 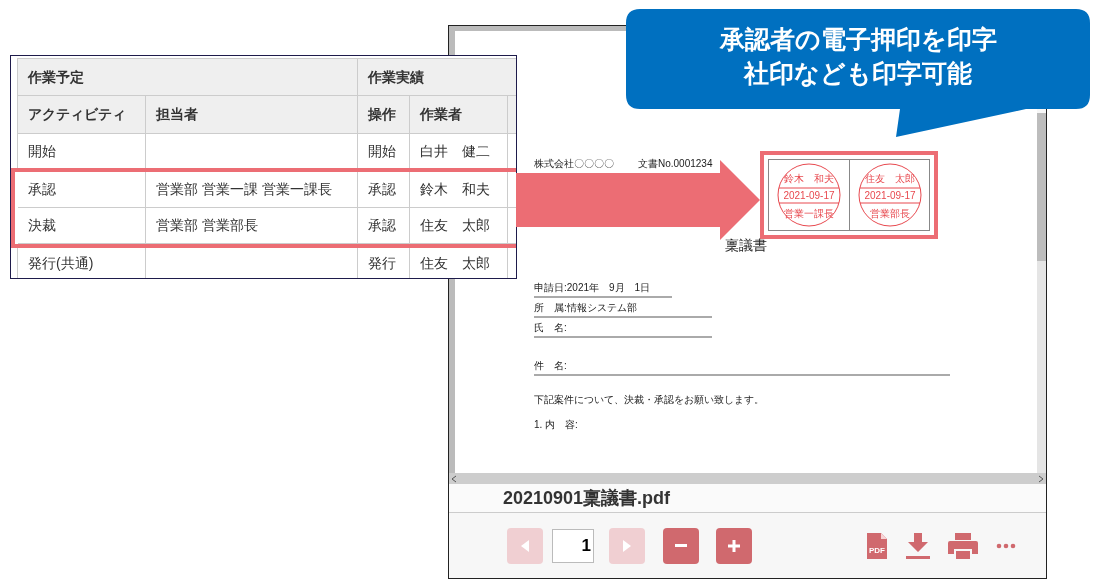 I want to click on zoom-out-button, so click(x=681, y=545).